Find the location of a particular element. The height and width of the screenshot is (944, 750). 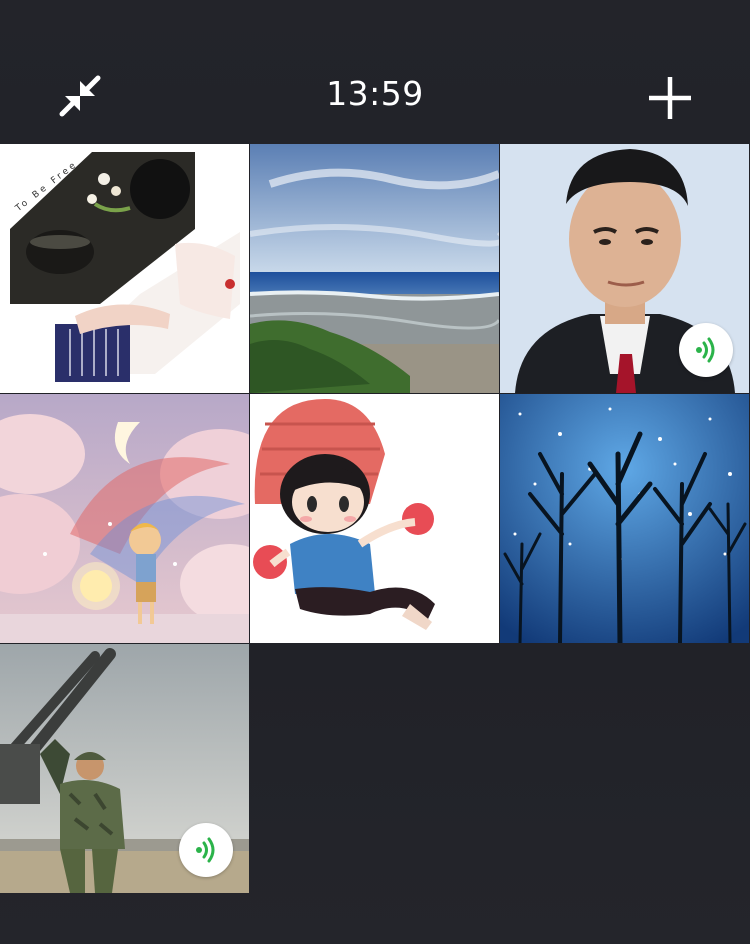

call-timer: 13:59 is located at coordinates (375, 93).